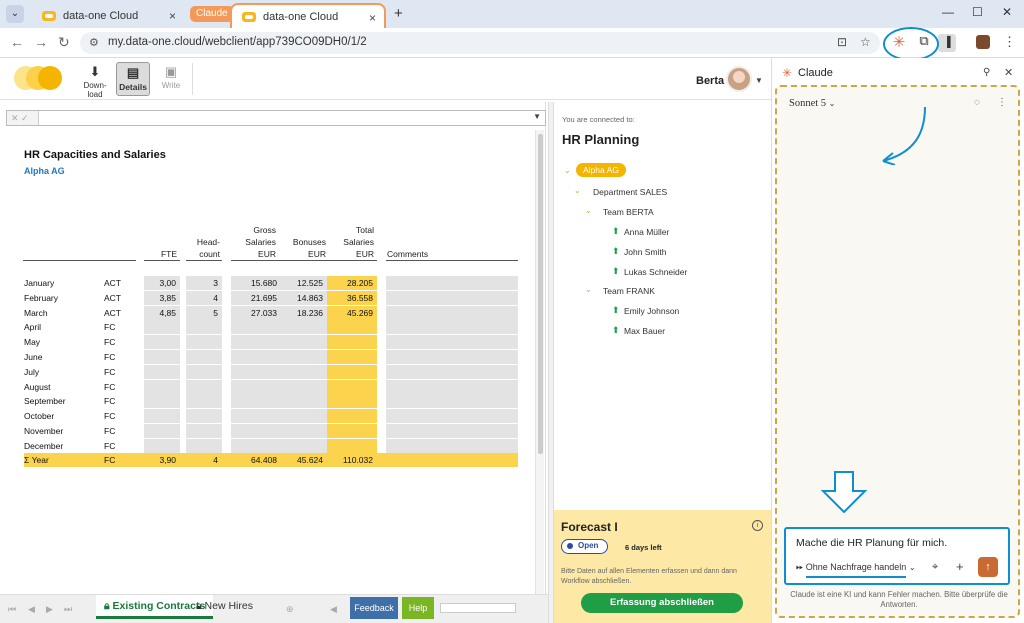 The width and height of the screenshot is (1024, 623). What do you see at coordinates (224, 606) in the screenshot?
I see `tab-new-hires: 🔒︎ New Hires` at bounding box center [224, 606].